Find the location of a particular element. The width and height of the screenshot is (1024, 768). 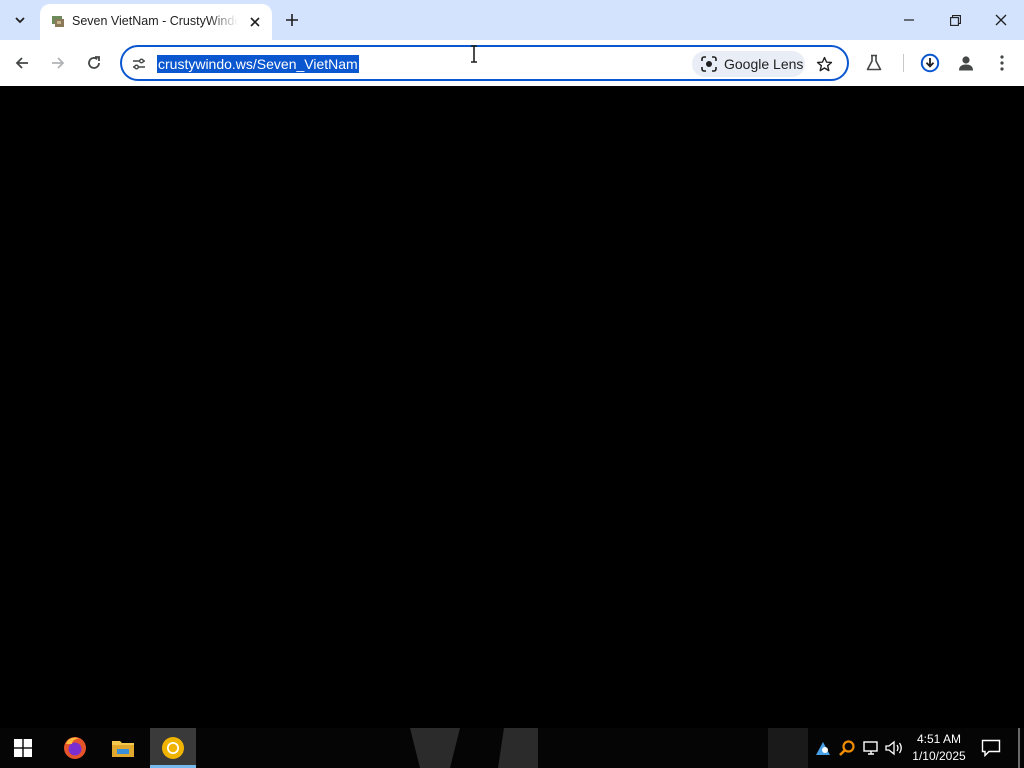

taskbar-chrome is located at coordinates (173, 748).